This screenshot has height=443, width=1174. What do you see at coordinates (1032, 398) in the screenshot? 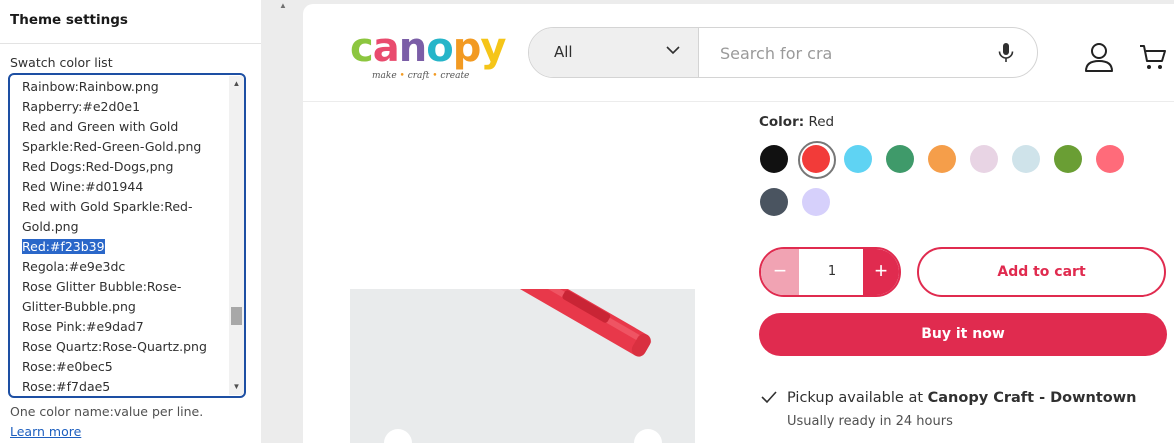
I see `pickup-location: Canopy Craft - Downtown` at bounding box center [1032, 398].